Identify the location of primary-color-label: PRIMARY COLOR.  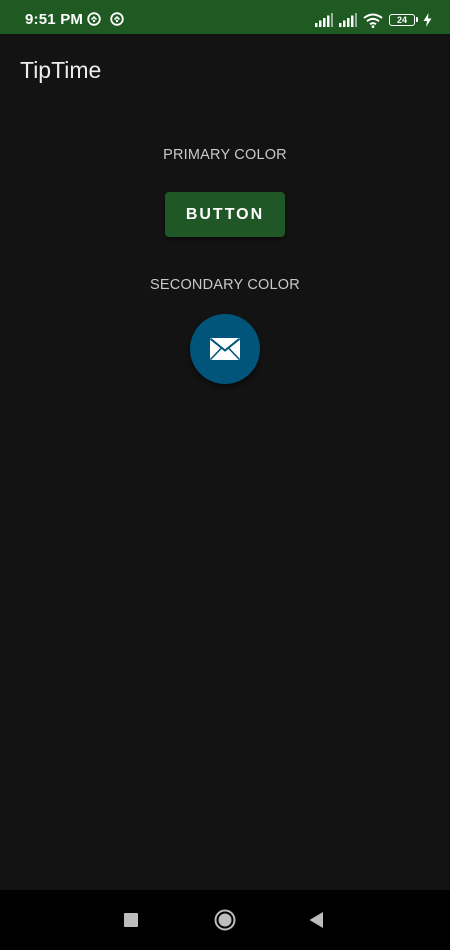
(225, 155).